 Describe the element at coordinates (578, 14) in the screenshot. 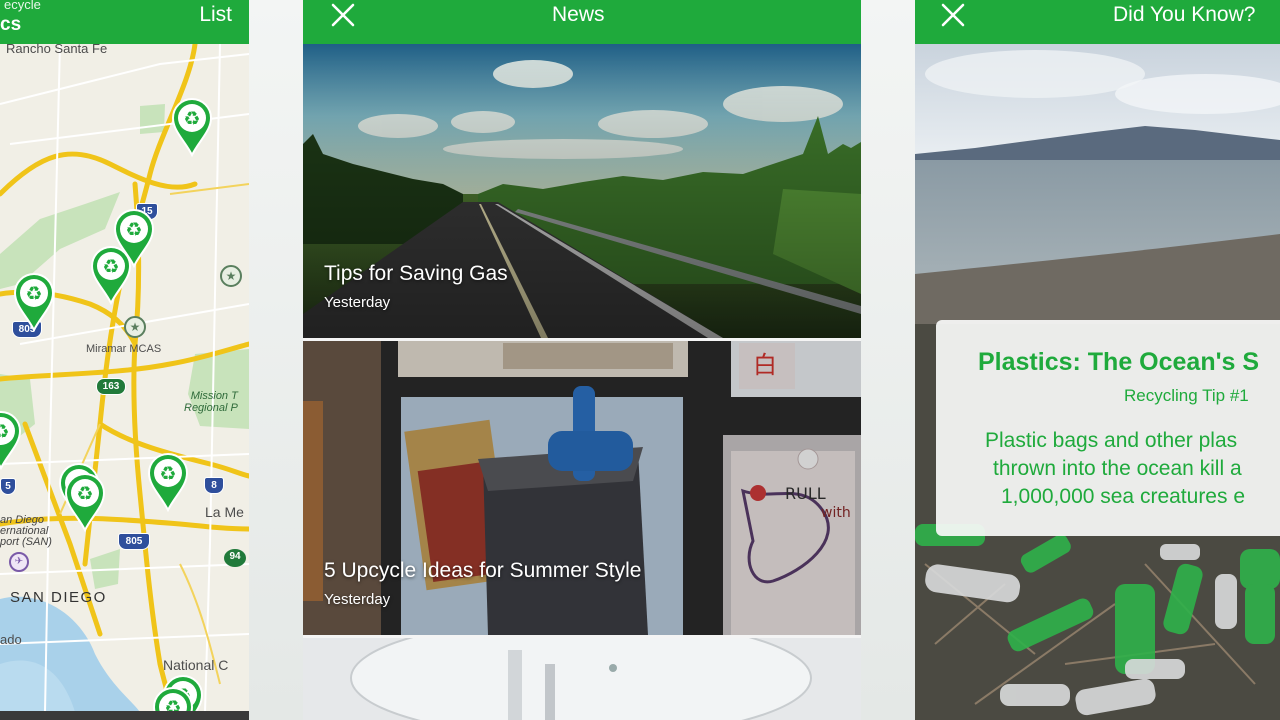

I see `news-title: News` at that location.